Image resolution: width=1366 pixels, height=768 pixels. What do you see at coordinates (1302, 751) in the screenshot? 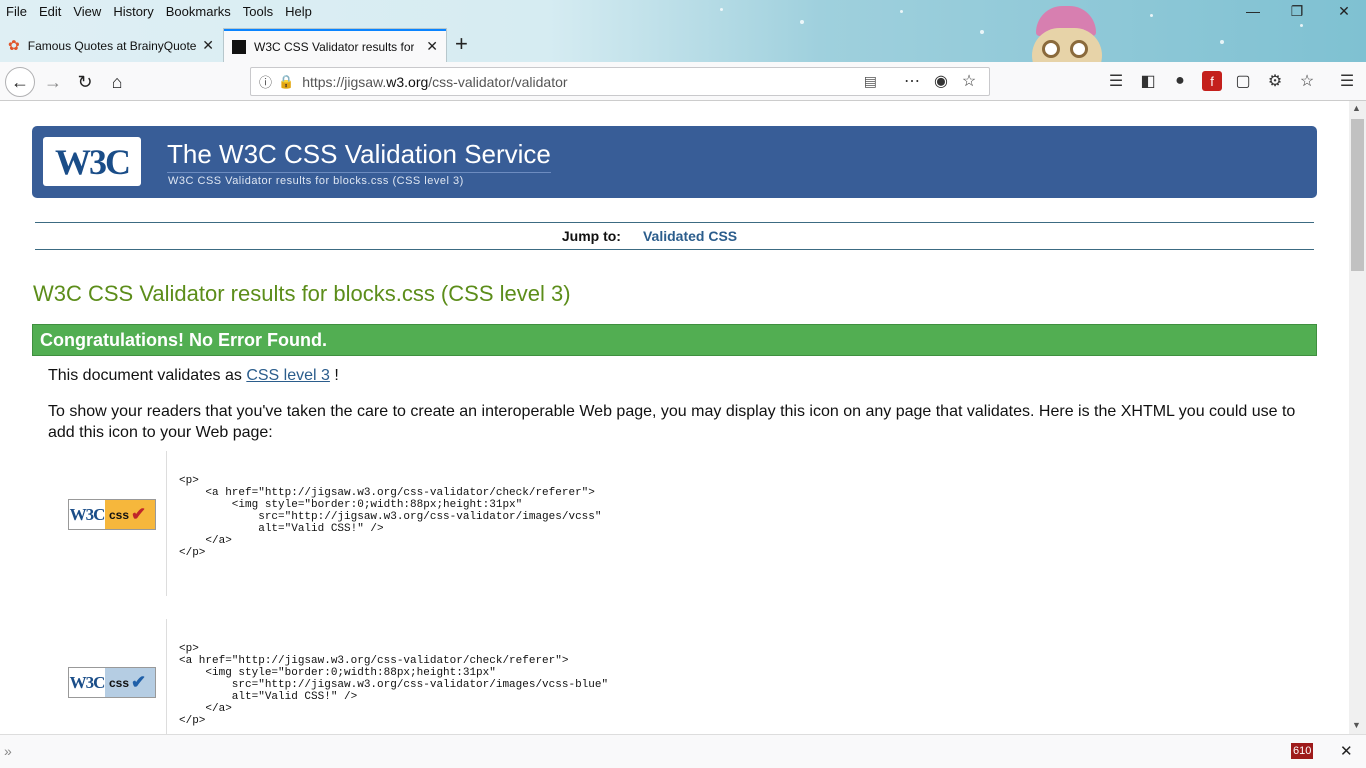
I see `counter-badge: 610` at bounding box center [1302, 751].